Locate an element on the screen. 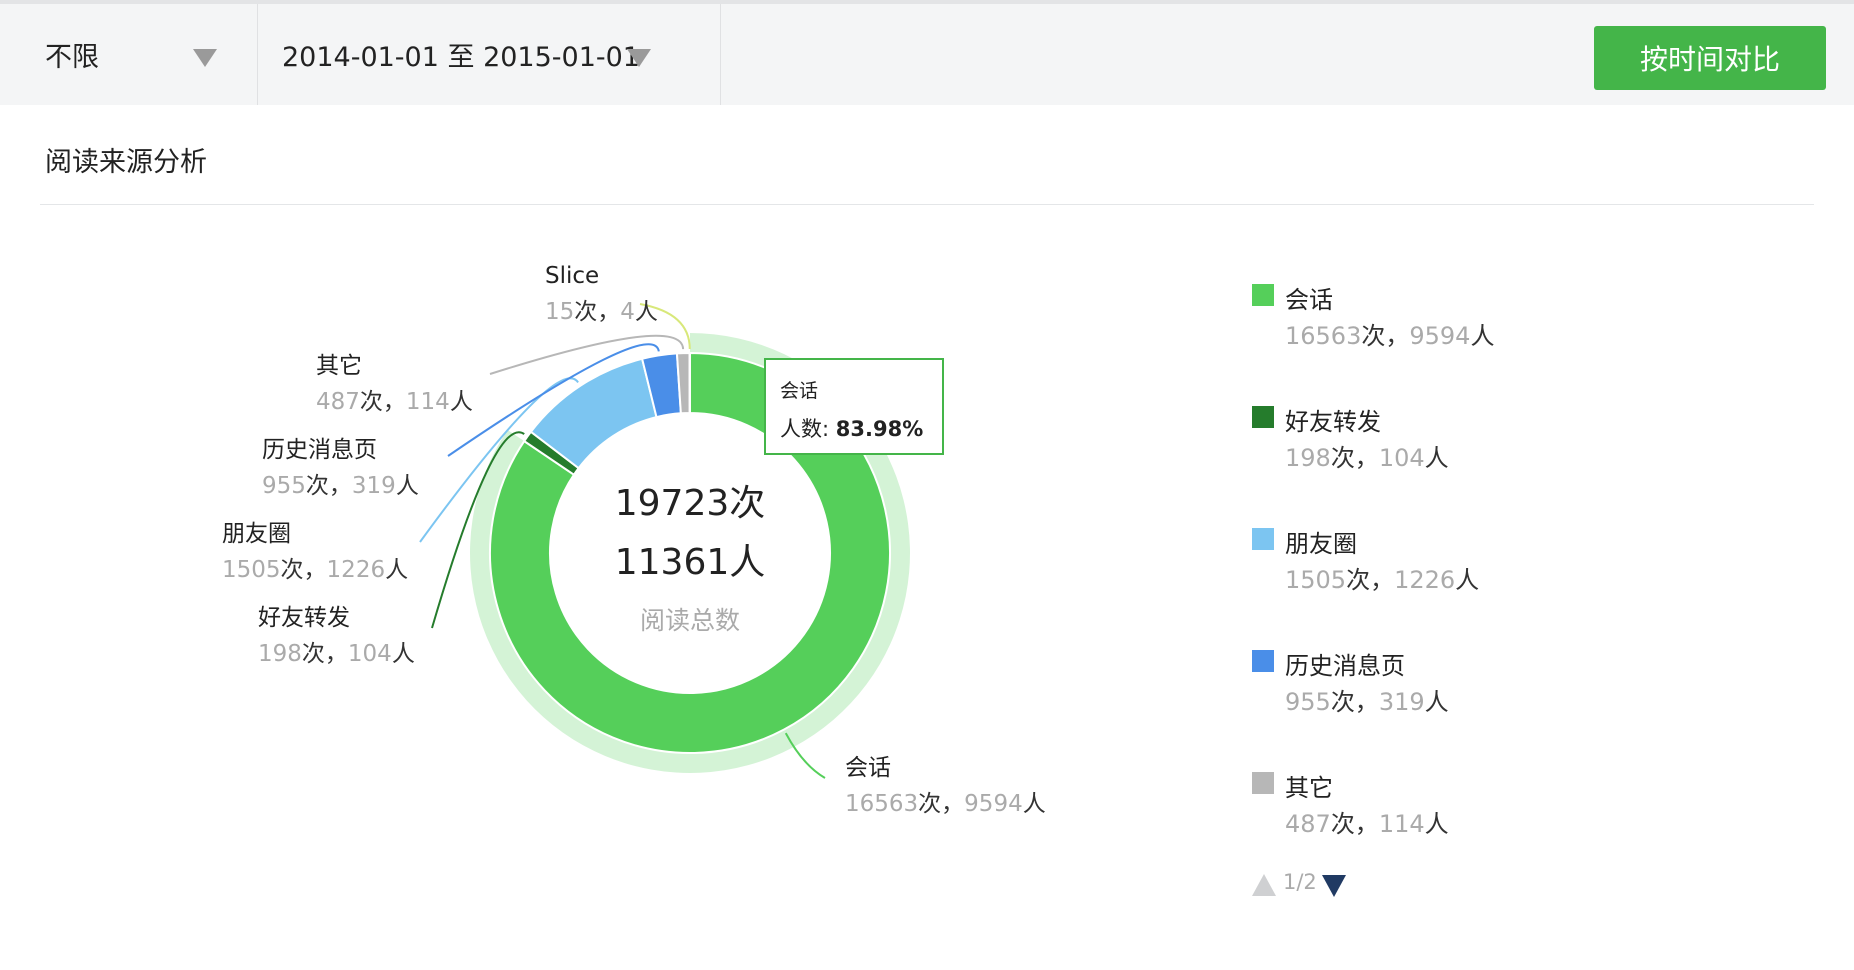  legend-item-2: 朋友圈 1505次，1226人 is located at coordinates (1417, 563).